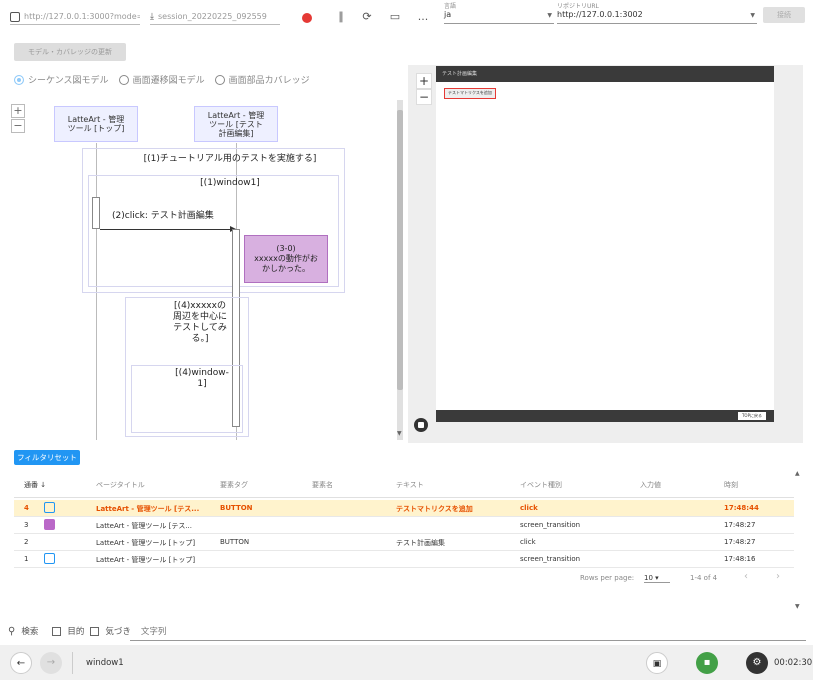  I want to click on connect-button: 接続, so click(784, 15).